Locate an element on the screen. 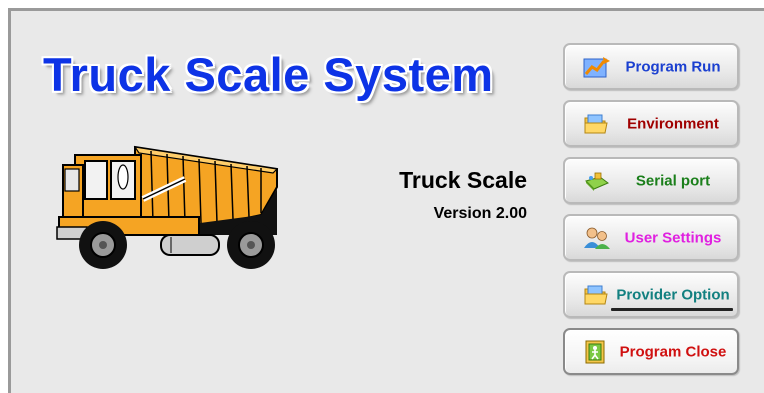 The image size is (764, 393). serial-port-icon is located at coordinates (597, 181).